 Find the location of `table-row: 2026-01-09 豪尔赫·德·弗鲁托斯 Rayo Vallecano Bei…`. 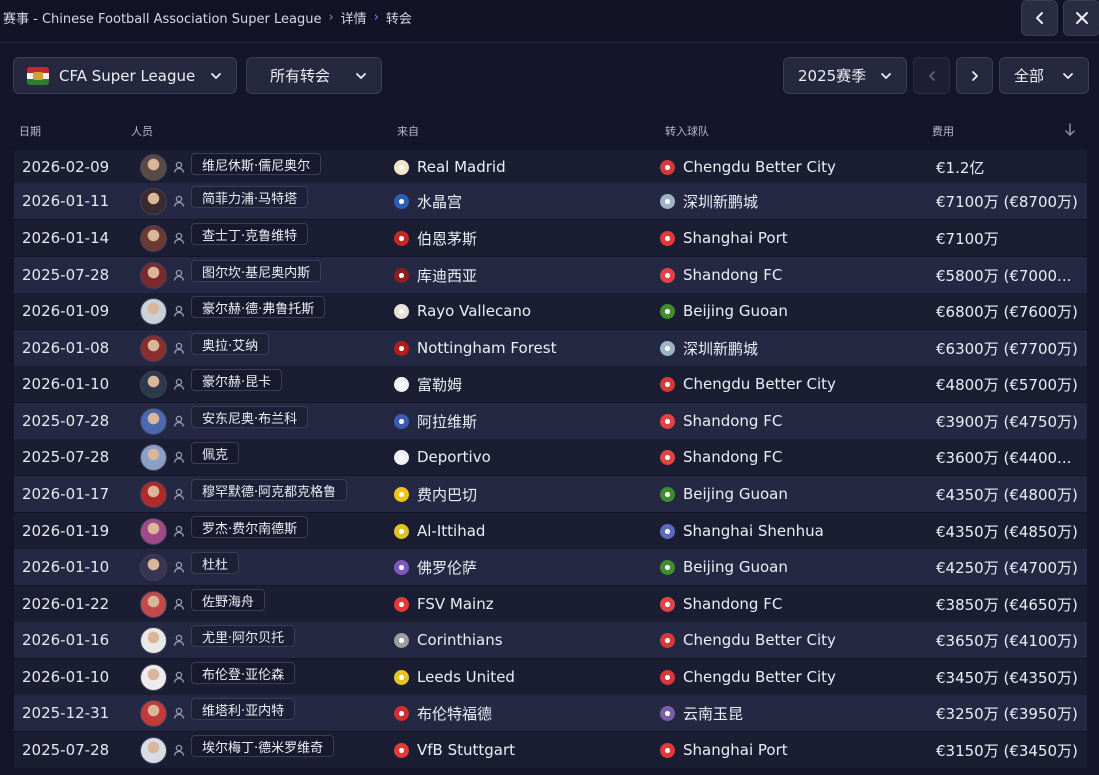

table-row: 2026-01-09 豪尔赫·德·弗鲁托斯 Rayo Vallecano Bei… is located at coordinates (550, 311).